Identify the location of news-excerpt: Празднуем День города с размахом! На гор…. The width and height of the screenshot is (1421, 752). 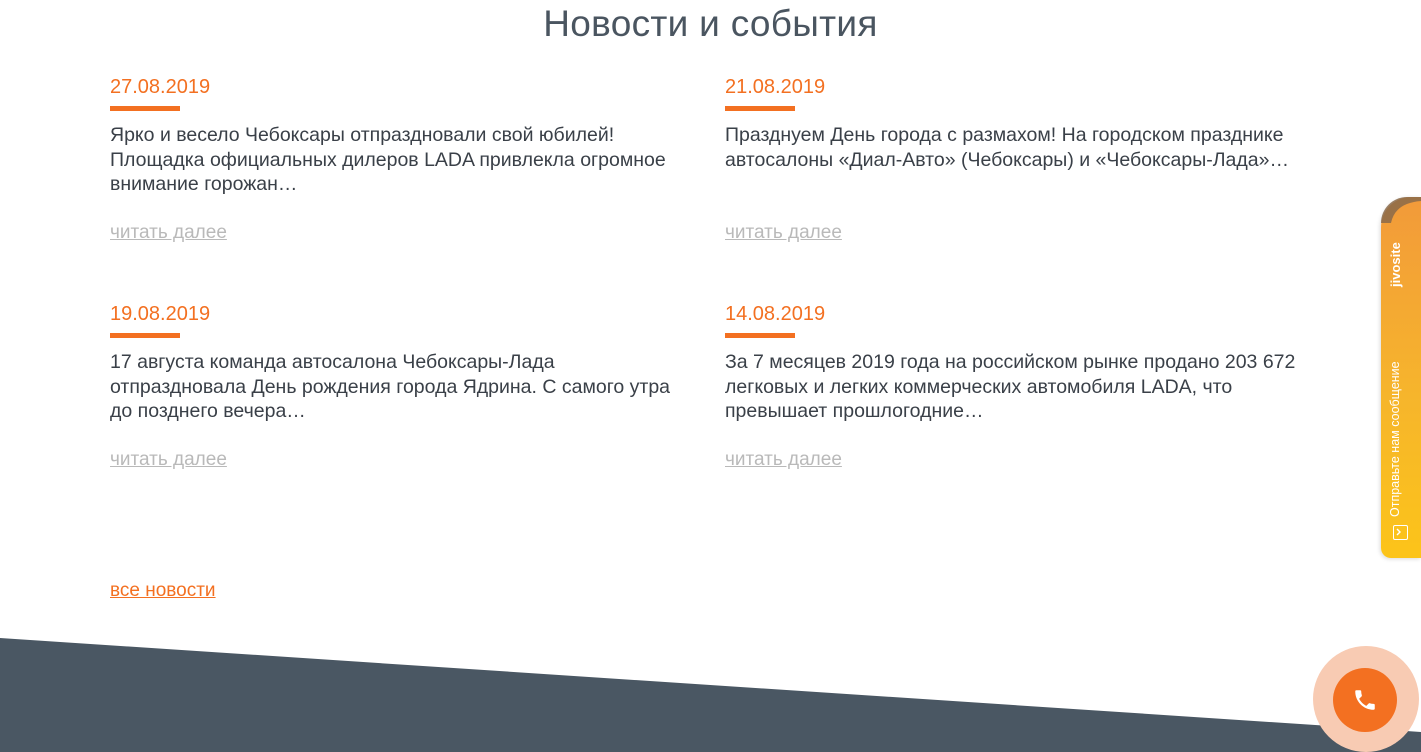
(1007, 147).